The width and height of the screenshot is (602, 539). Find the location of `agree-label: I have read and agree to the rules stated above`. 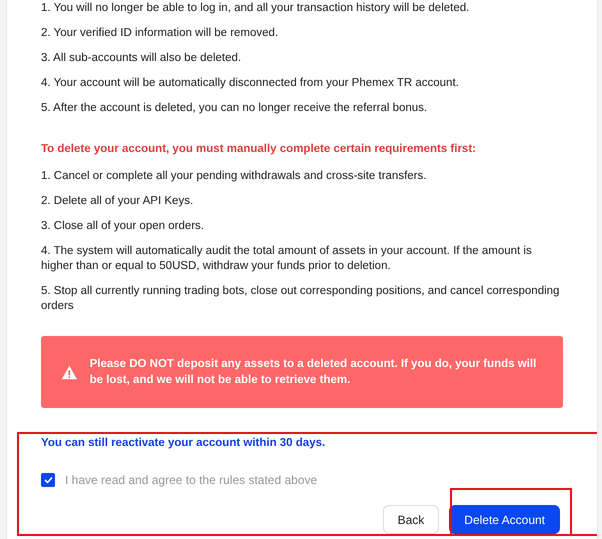

agree-label: I have read and agree to the rules stated above is located at coordinates (191, 480).